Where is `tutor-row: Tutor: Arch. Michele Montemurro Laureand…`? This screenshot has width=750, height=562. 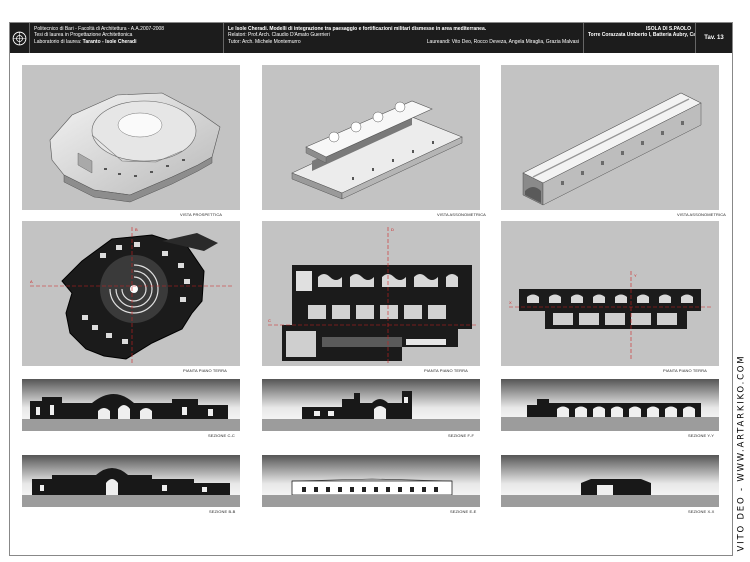
tutor-row: Tutor: Arch. Michele Montemurro Laureand… is located at coordinates (403, 42).